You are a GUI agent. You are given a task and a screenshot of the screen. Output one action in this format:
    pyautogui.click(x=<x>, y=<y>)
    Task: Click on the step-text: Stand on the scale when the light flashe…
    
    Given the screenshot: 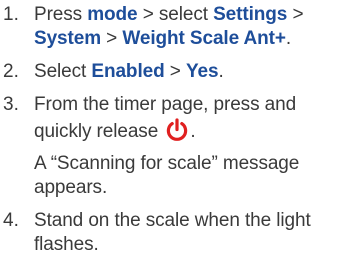 What is the action you would take?
    pyautogui.click(x=172, y=232)
    